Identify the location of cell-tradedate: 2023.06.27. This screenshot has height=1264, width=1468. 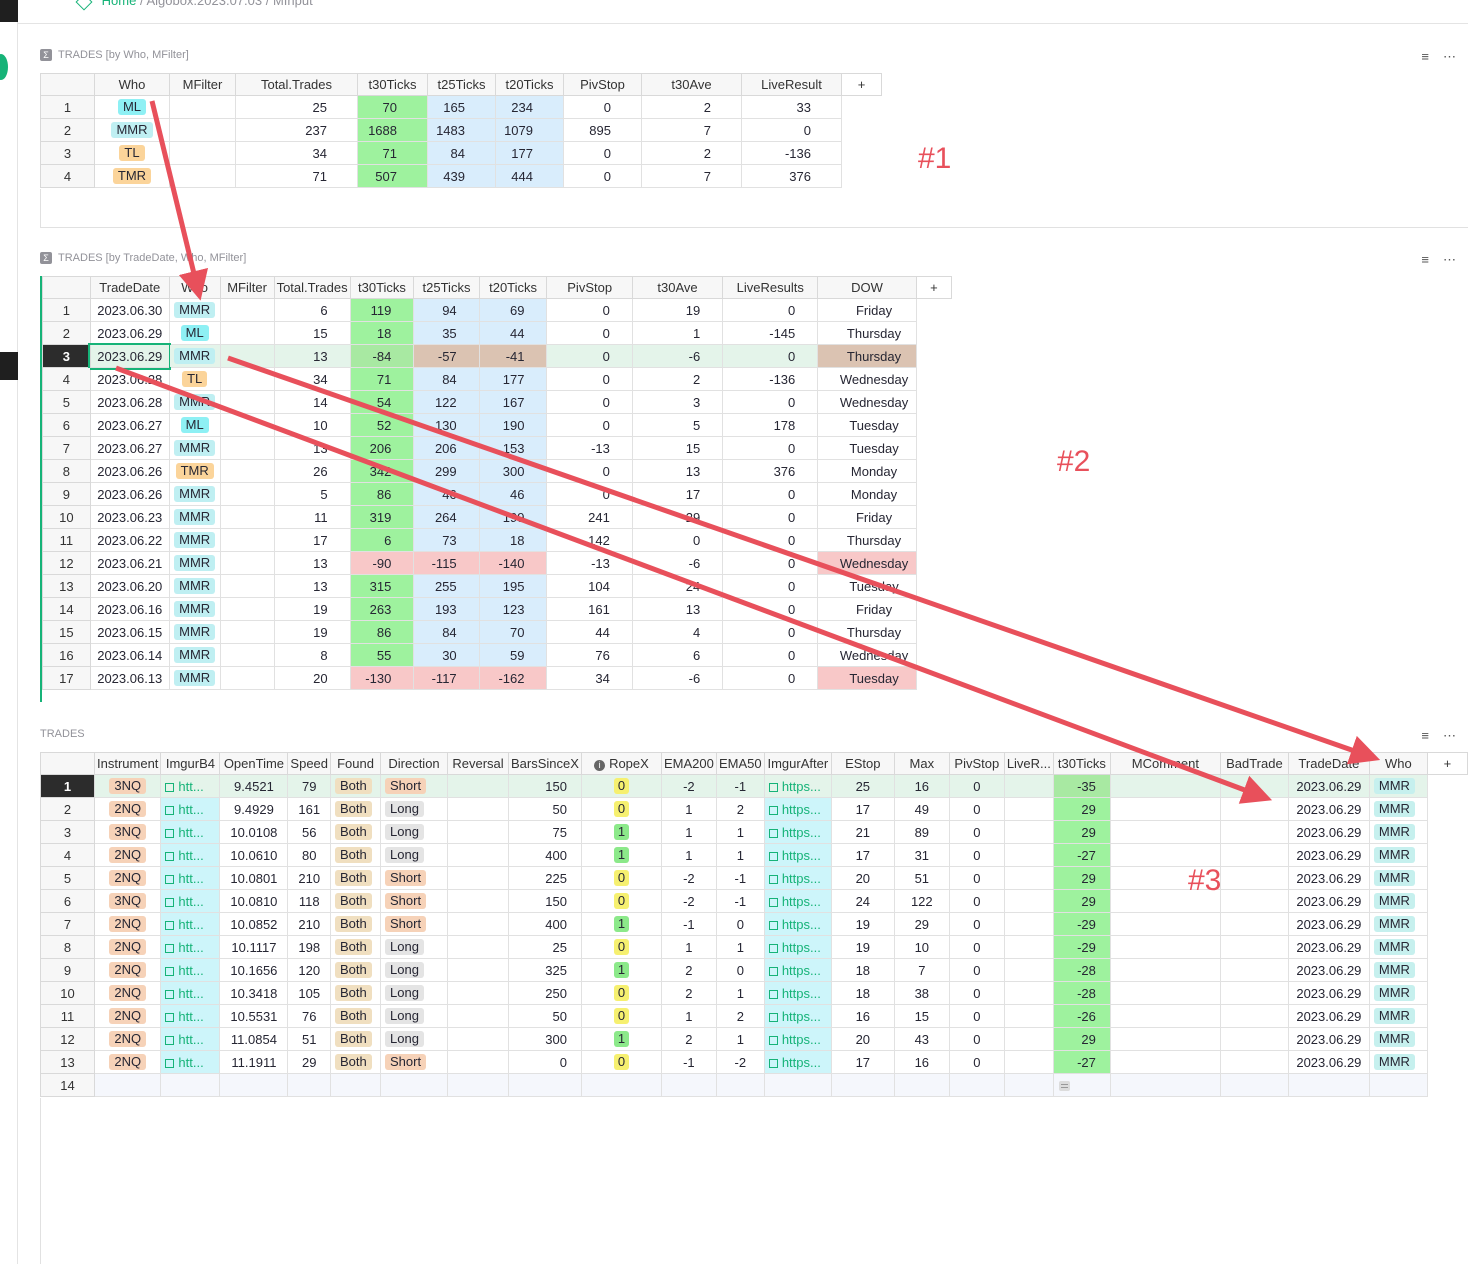
(129, 425).